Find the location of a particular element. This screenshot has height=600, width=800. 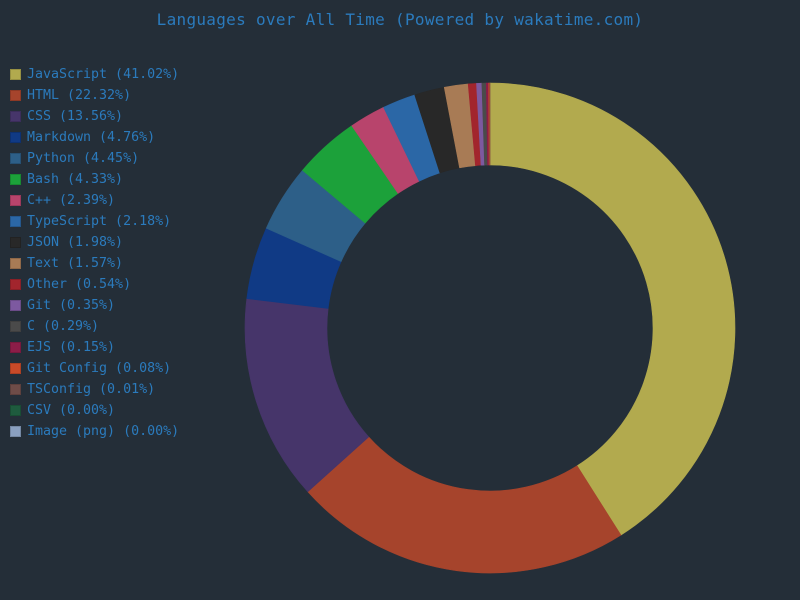

pie-slice is located at coordinates (464, 505).